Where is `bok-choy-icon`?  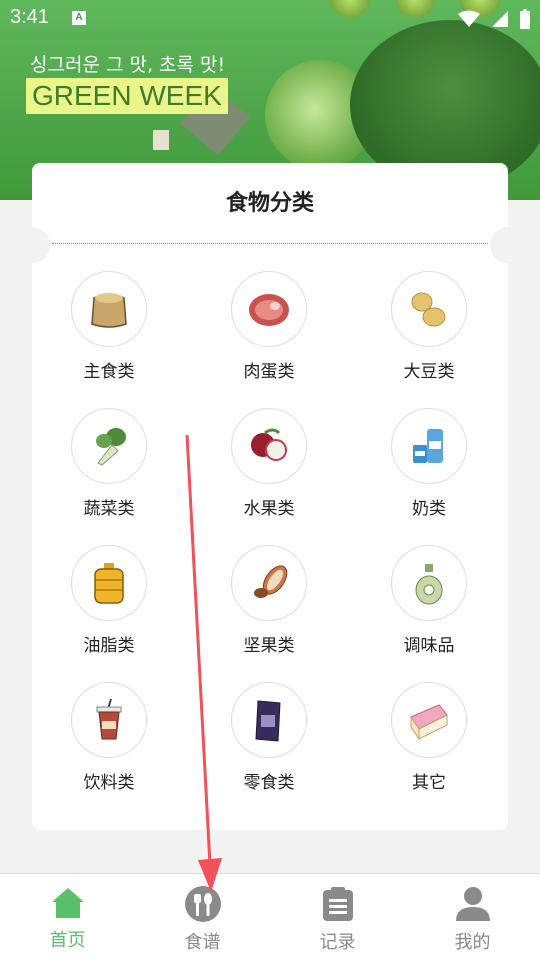
bok-choy-icon is located at coordinates (111, 447).